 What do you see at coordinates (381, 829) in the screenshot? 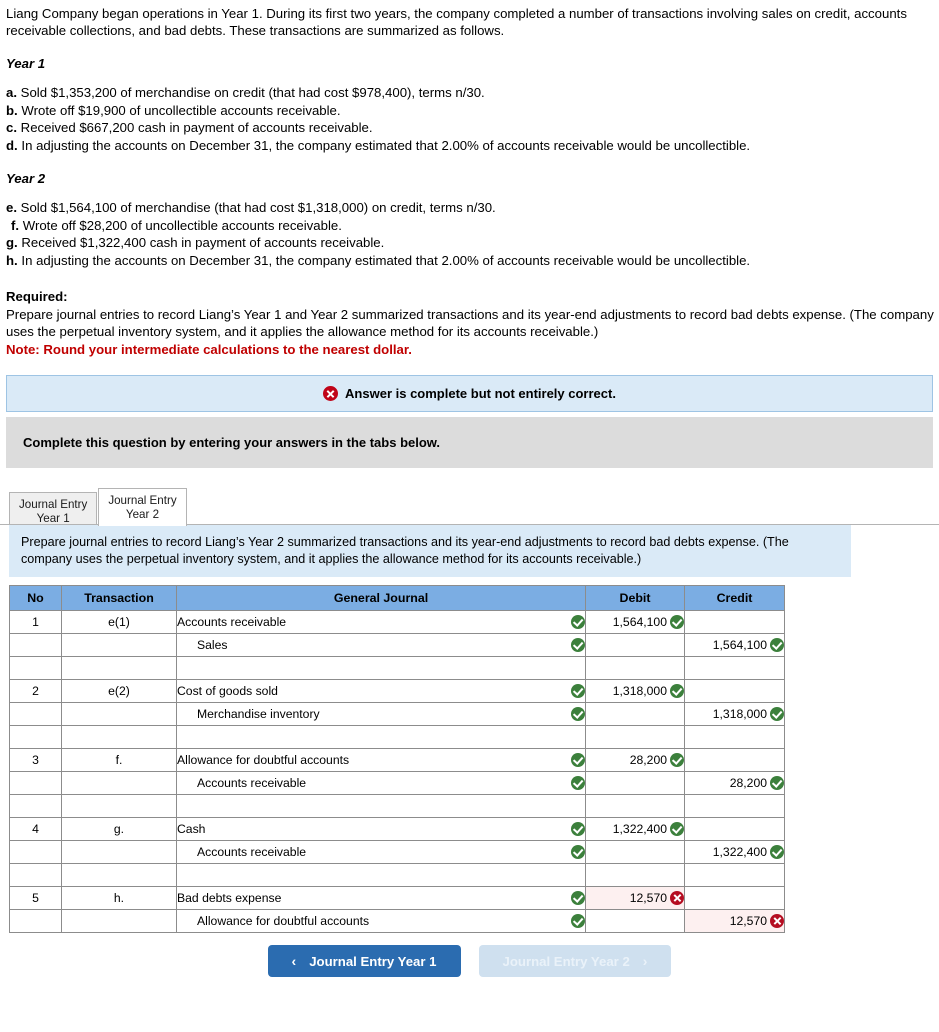
I see `cell-account-select: Cash` at bounding box center [381, 829].